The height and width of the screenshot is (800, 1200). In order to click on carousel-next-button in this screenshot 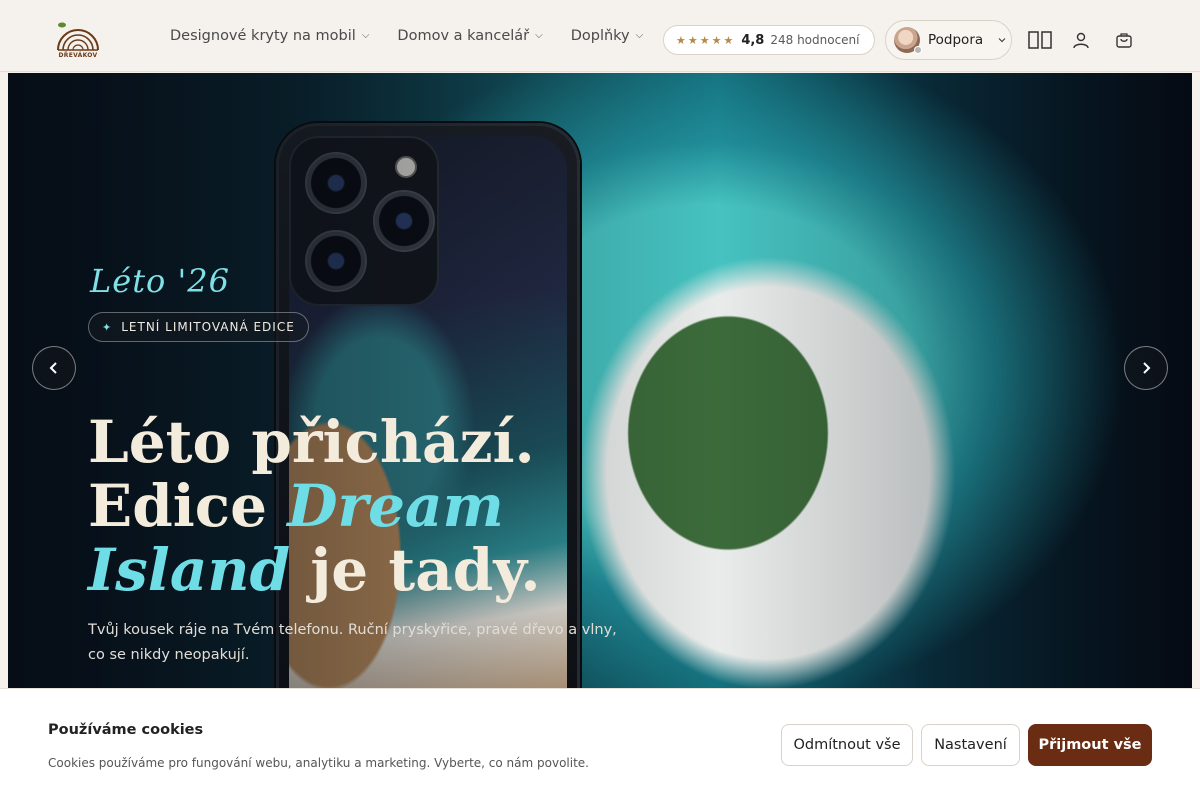, I will do `click(1146, 368)`.